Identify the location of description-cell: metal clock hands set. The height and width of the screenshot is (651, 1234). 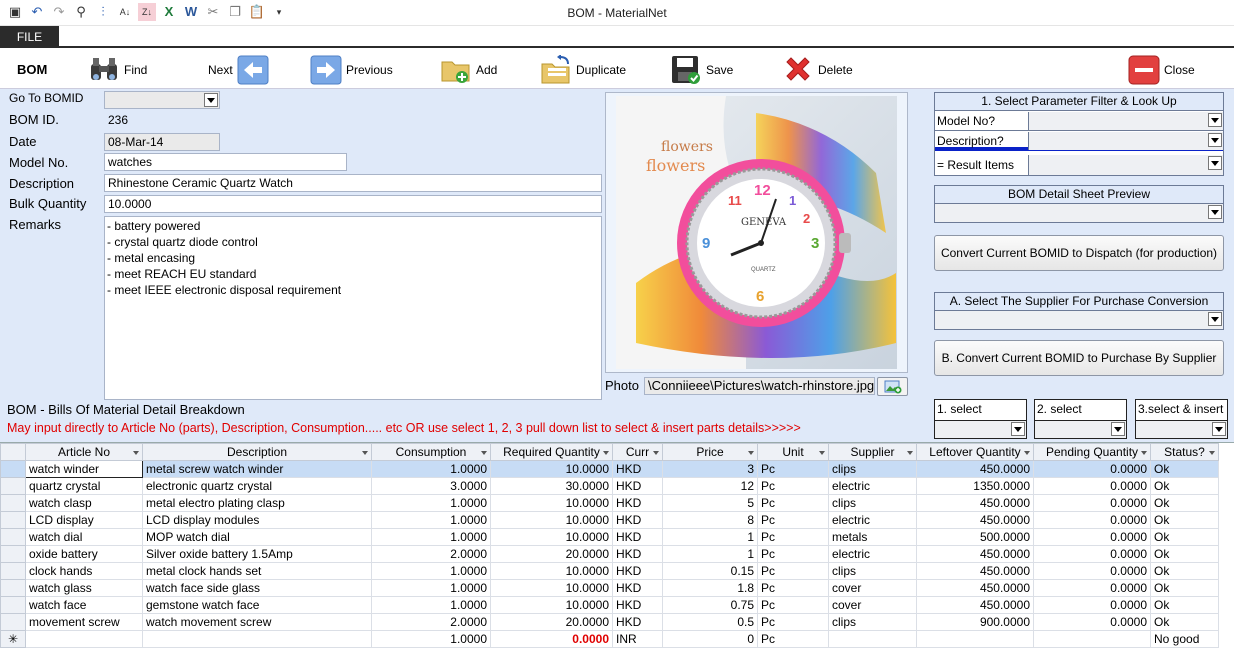
(257, 571).